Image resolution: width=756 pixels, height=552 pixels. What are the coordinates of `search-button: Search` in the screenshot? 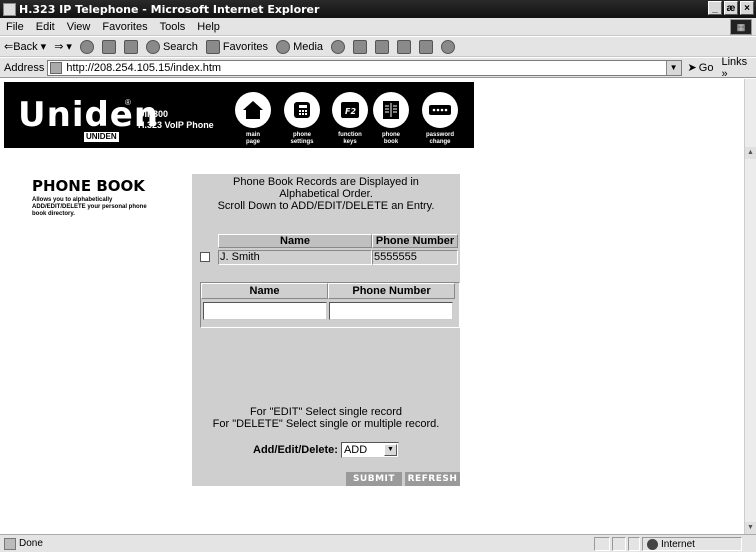 It's located at (171, 46).